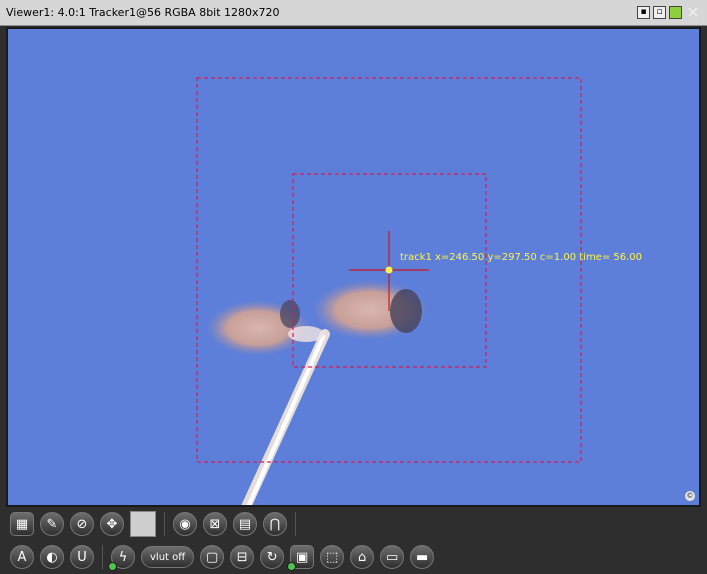  Describe the element at coordinates (52, 524) in the screenshot. I see `pick-color-icon: ✎` at that location.